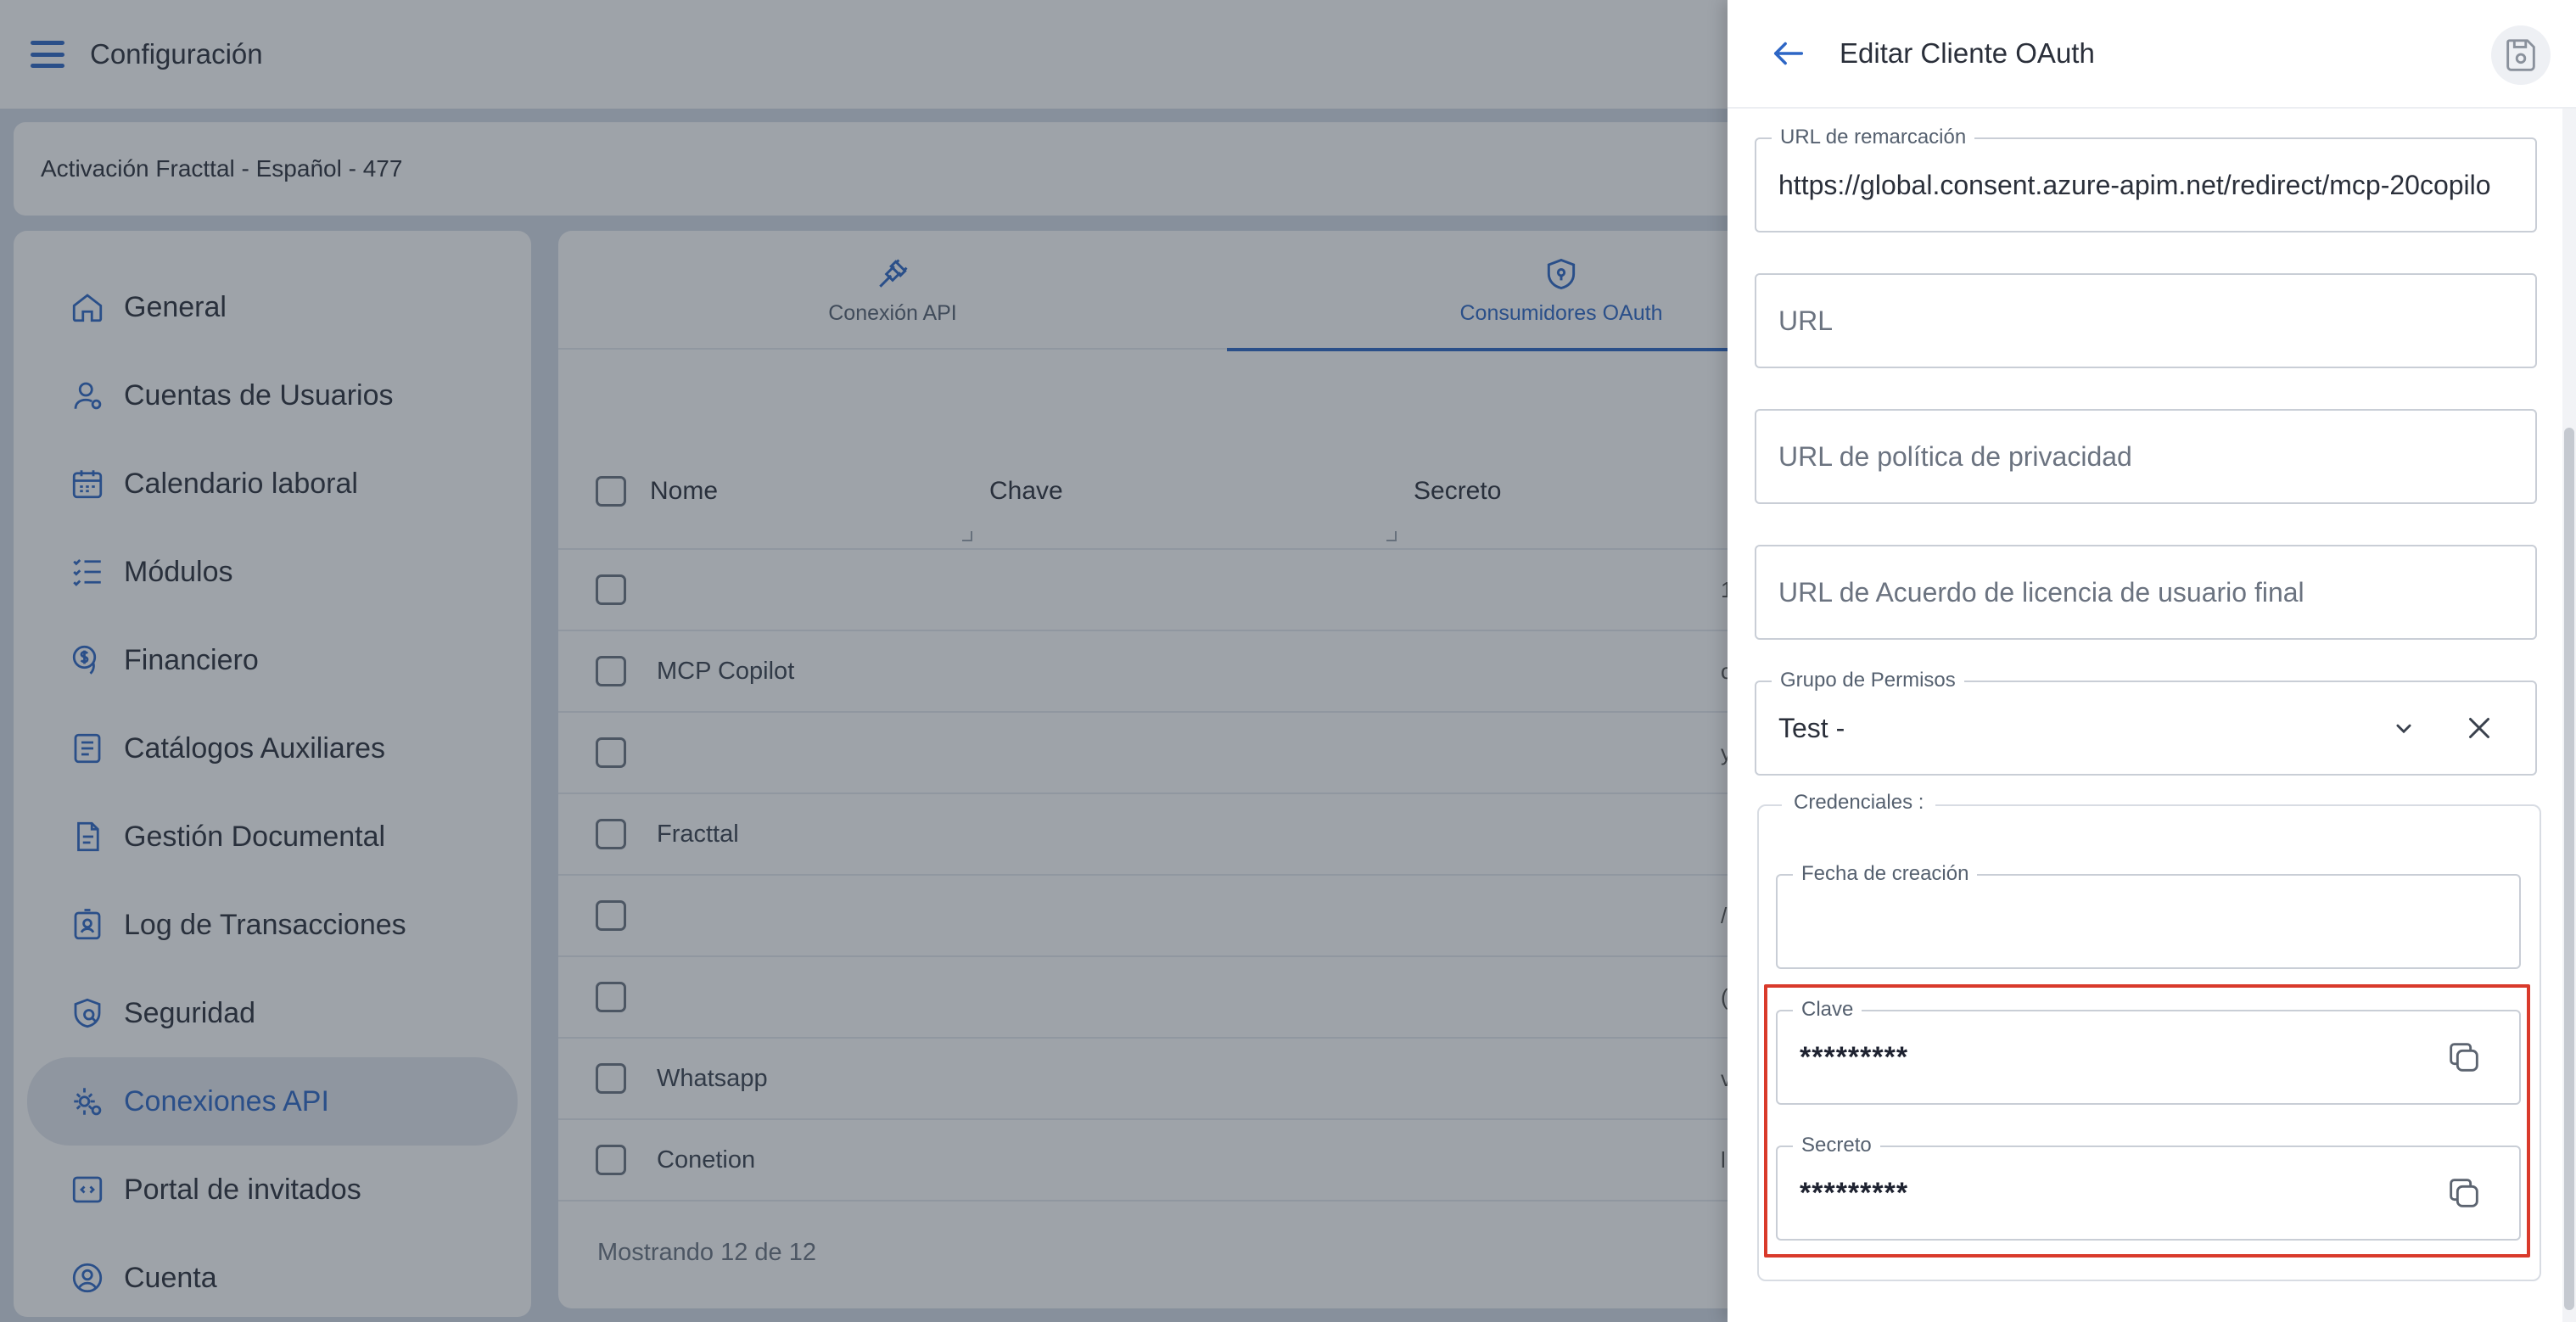  I want to click on drawer-title: Editar Cliente OAuth, so click(1967, 53).